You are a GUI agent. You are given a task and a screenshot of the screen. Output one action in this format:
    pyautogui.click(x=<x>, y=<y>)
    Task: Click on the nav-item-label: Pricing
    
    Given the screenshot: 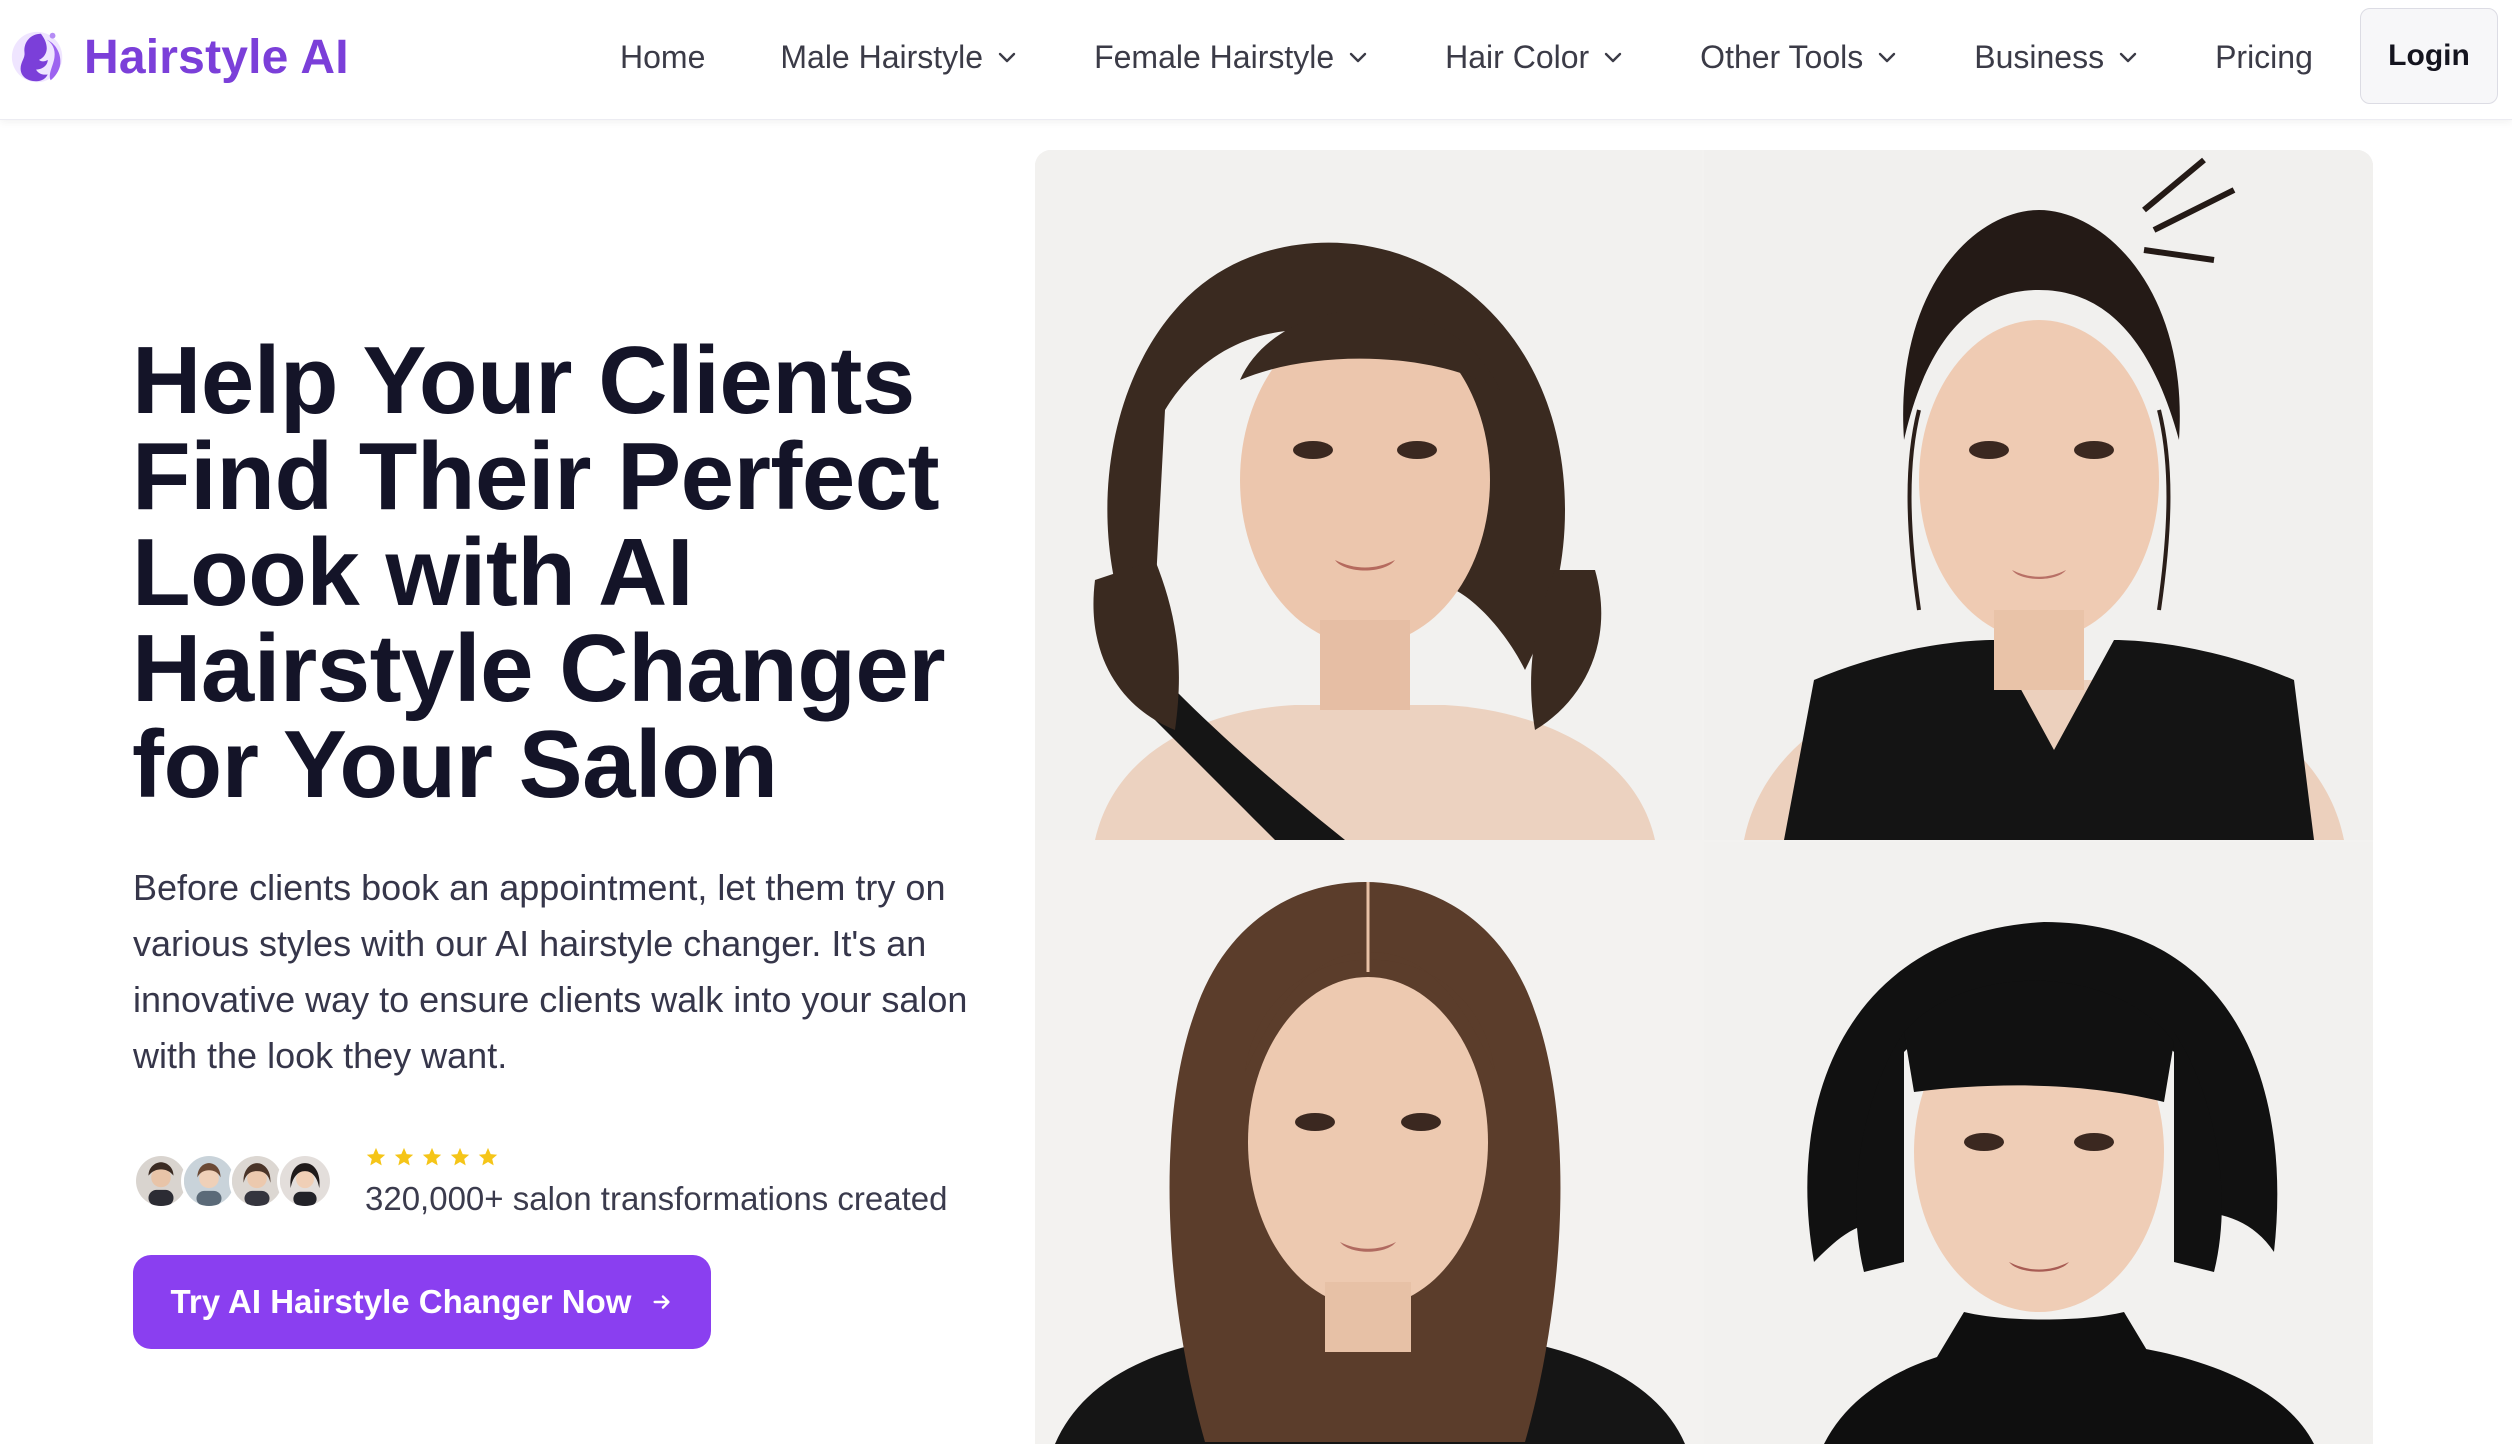 What is the action you would take?
    pyautogui.click(x=2264, y=56)
    